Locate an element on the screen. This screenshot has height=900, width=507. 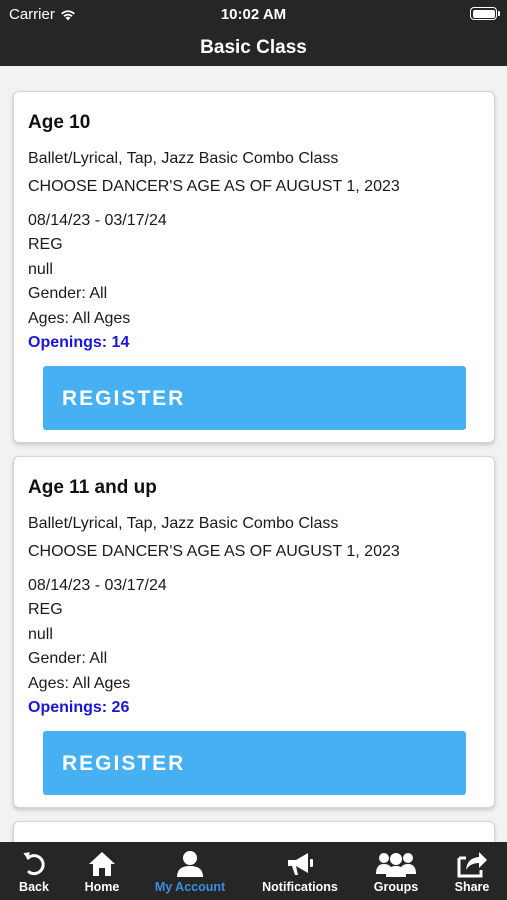
tab-notifications: Notifications is located at coordinates (300, 871).